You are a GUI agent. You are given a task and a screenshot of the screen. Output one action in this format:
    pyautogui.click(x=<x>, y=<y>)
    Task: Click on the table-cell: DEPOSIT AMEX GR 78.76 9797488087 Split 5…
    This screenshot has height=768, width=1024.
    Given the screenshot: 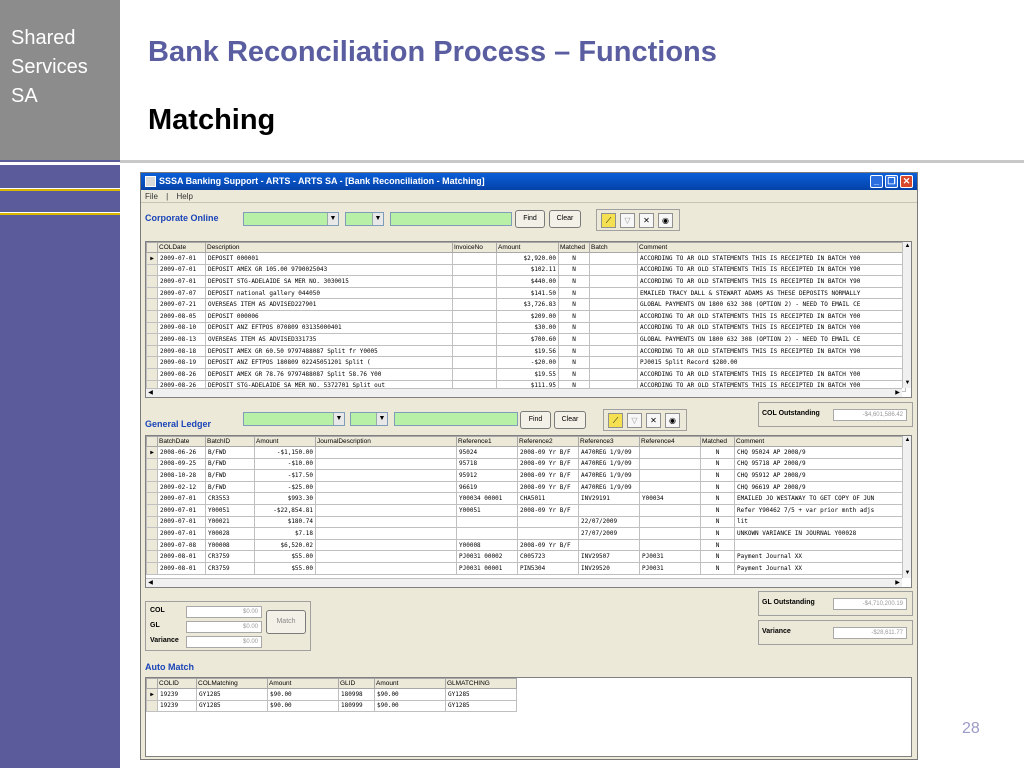 What is the action you would take?
    pyautogui.click(x=329, y=374)
    